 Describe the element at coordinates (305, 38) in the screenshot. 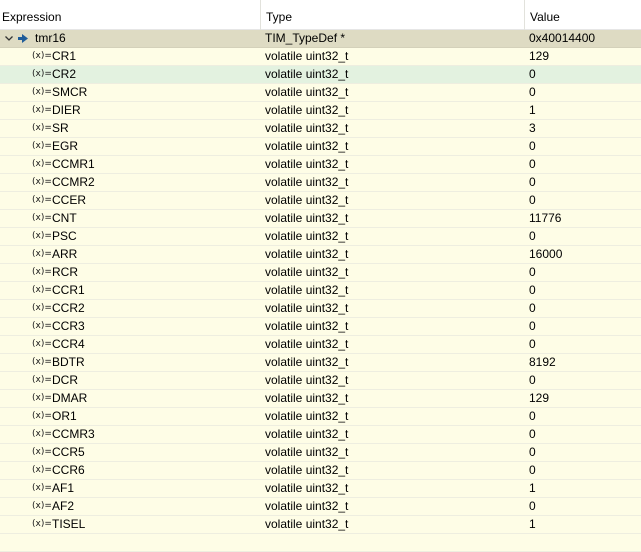

I see `expression-type: TIM_TypeDef *` at that location.